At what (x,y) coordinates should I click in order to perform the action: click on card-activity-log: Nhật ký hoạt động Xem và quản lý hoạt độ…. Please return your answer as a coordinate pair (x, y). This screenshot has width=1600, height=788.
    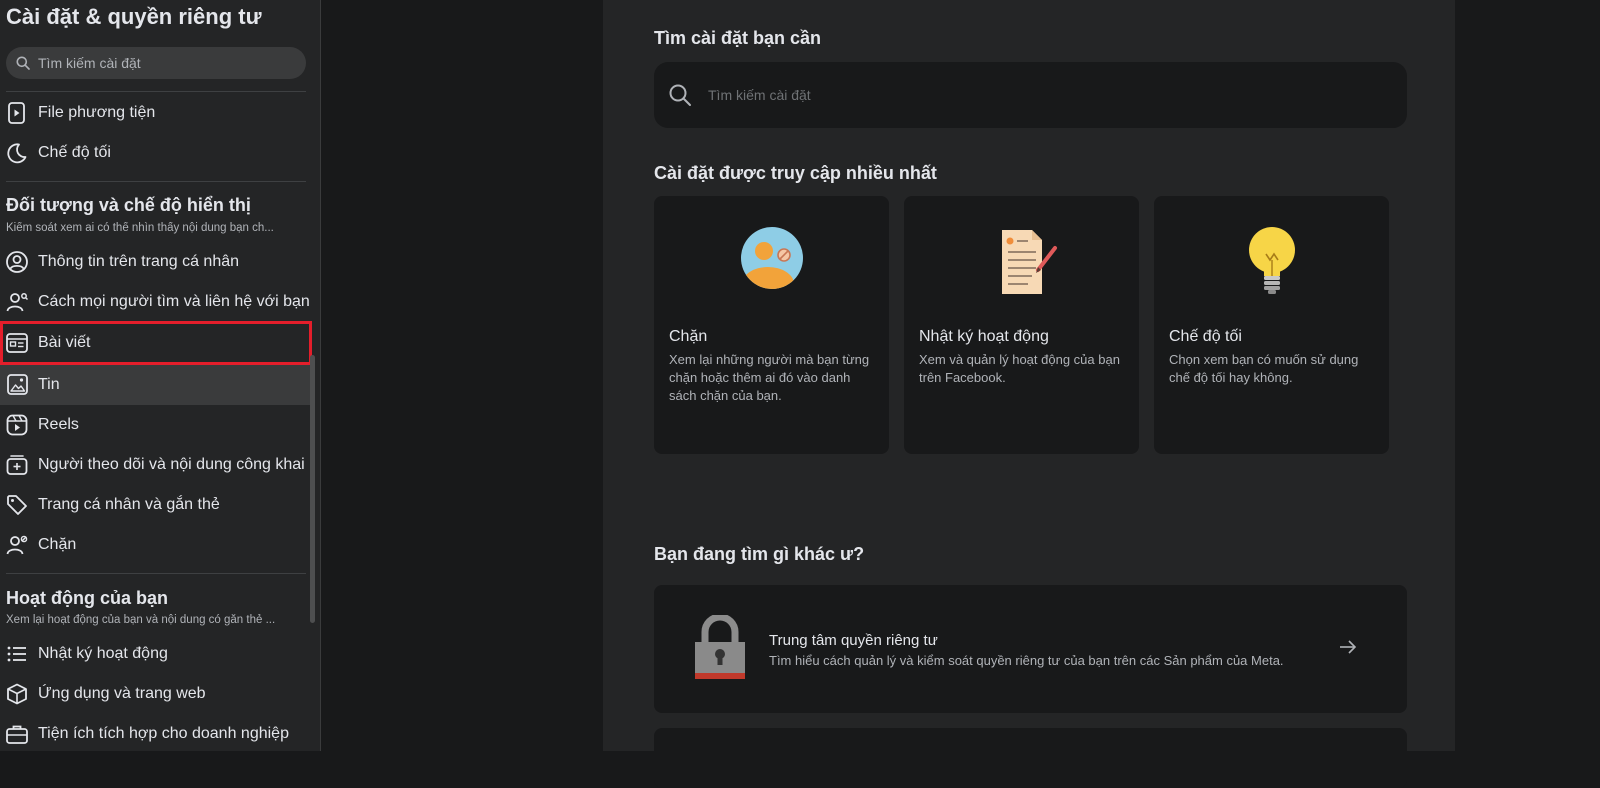
    Looking at the image, I should click on (1021, 325).